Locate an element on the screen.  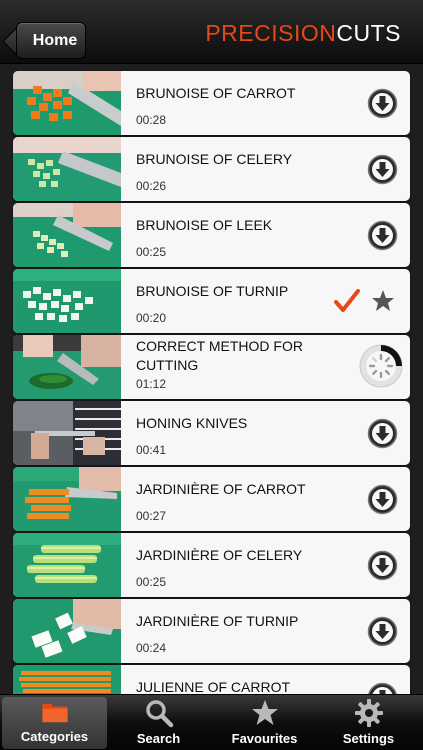
video-duration: 01:12 is located at coordinates (151, 384).